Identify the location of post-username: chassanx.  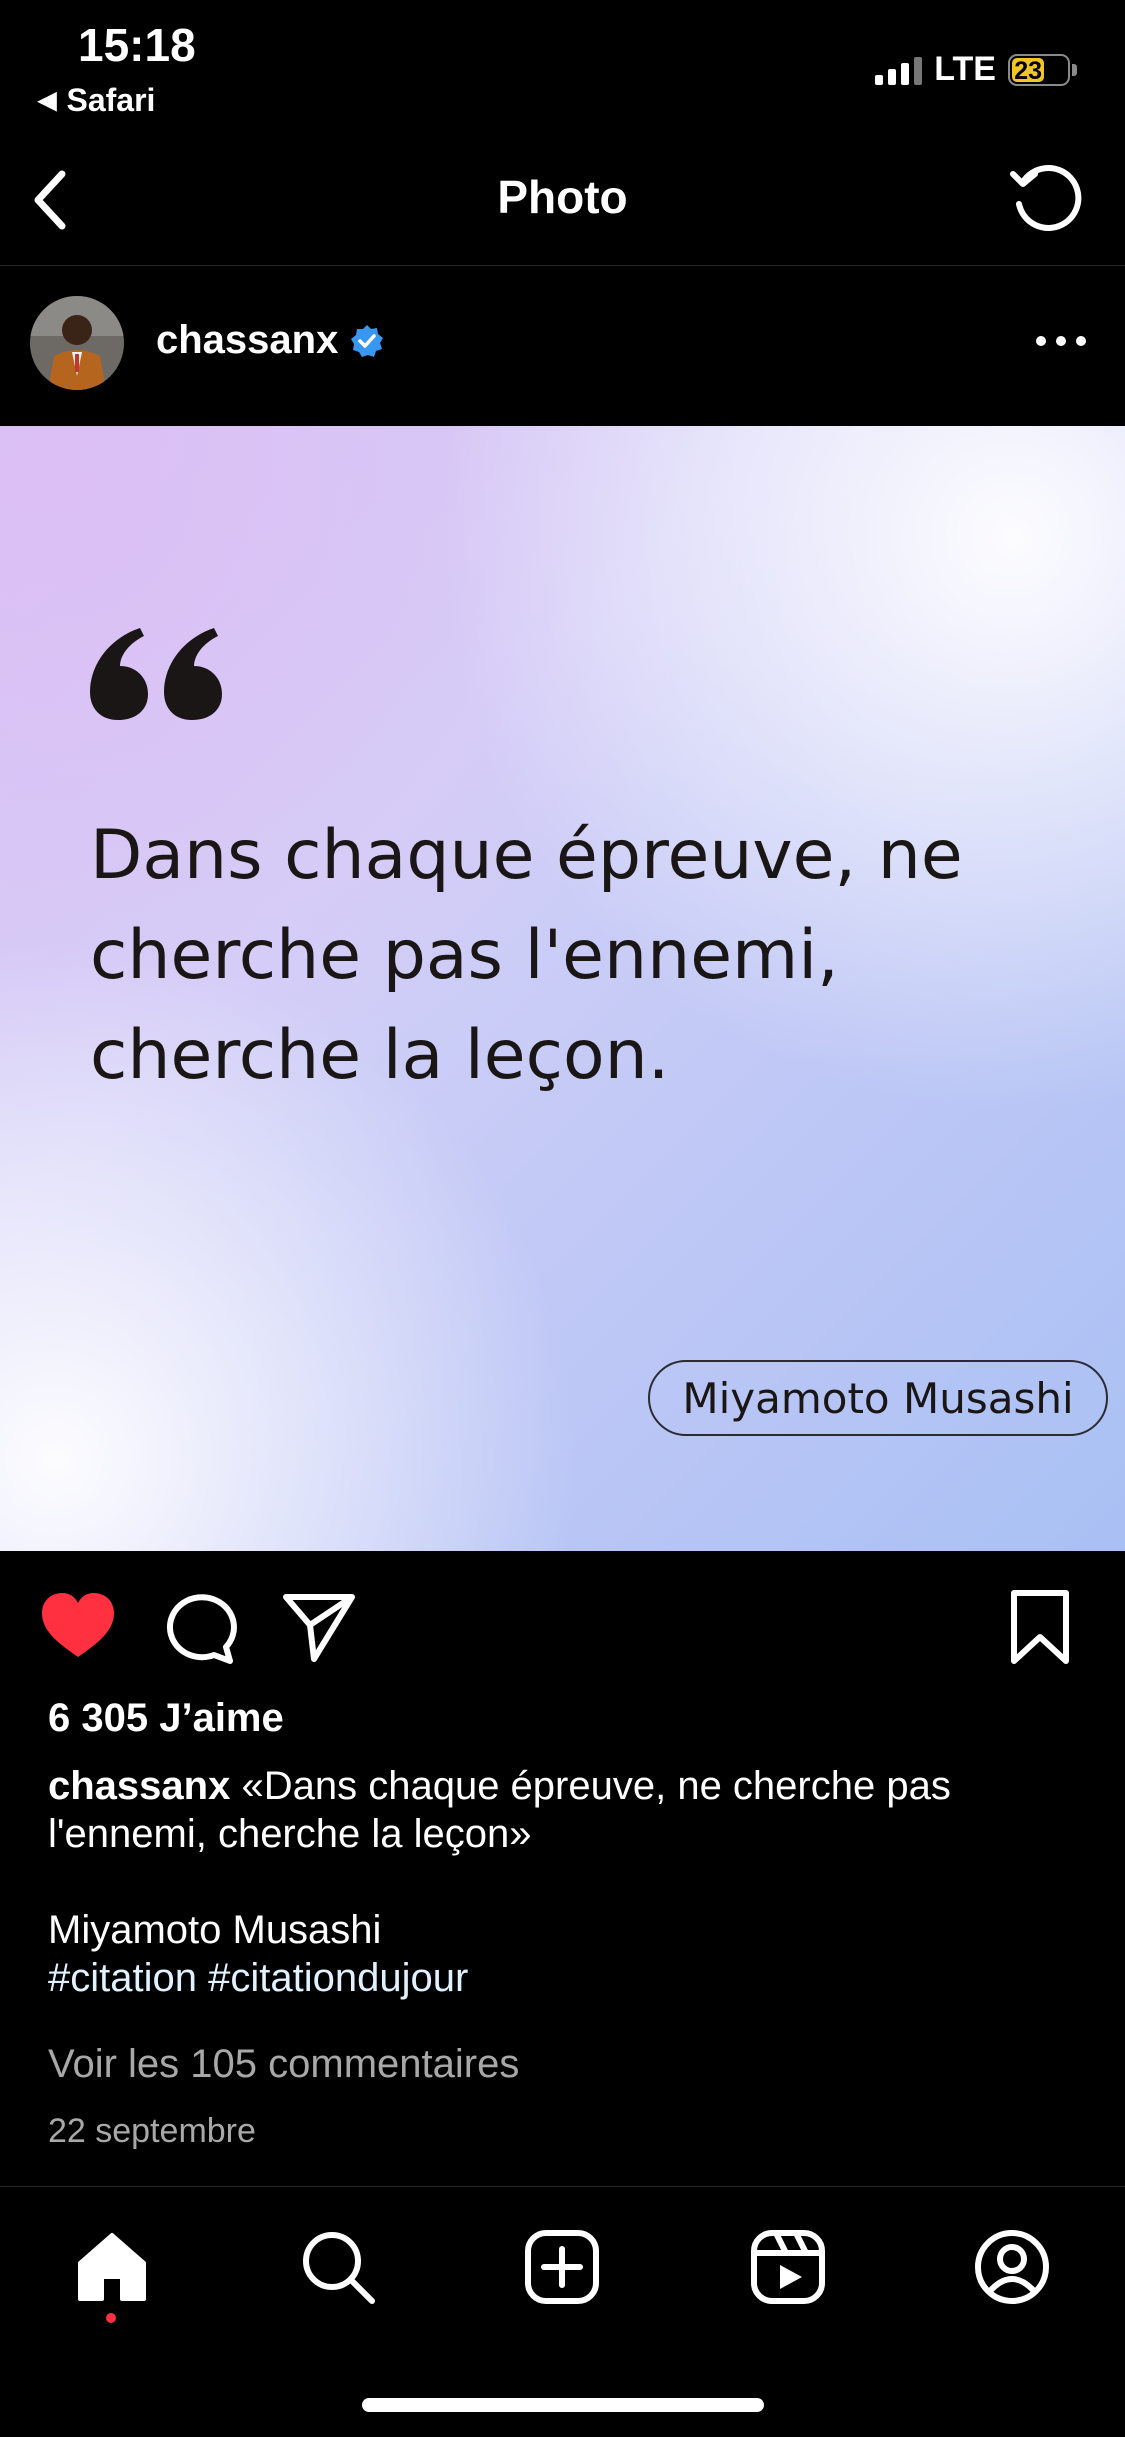
(270, 340).